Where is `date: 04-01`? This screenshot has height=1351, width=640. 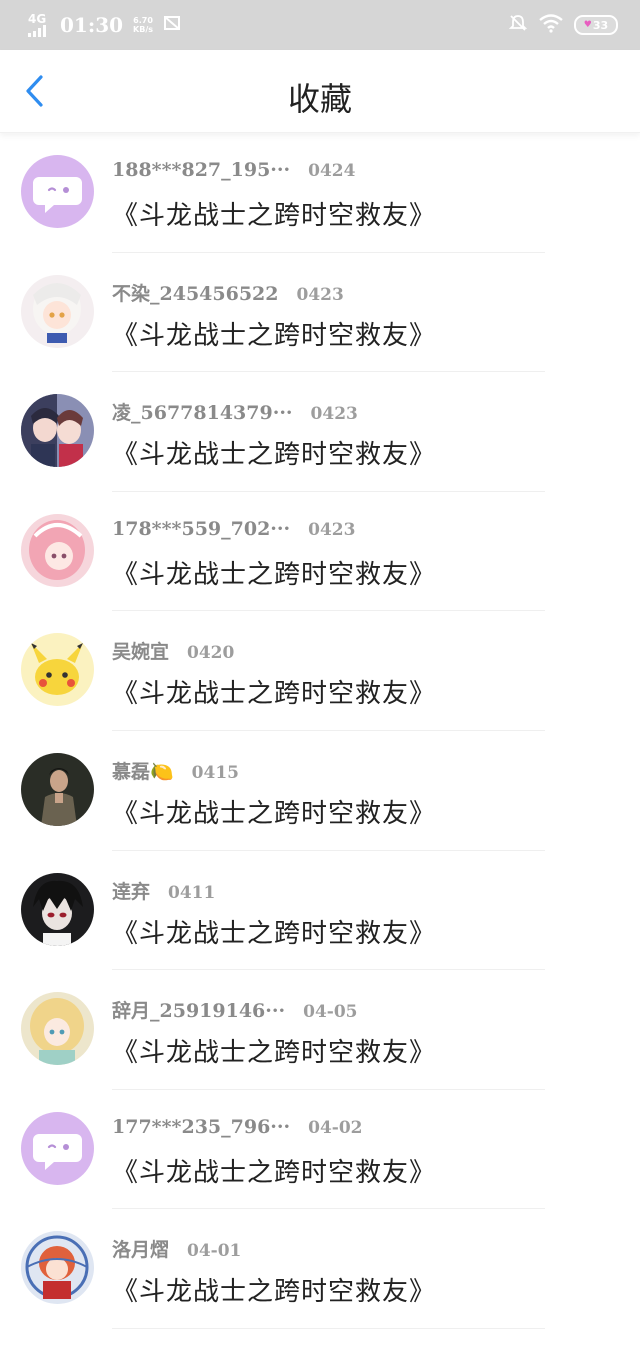
date: 04-01 is located at coordinates (214, 1251).